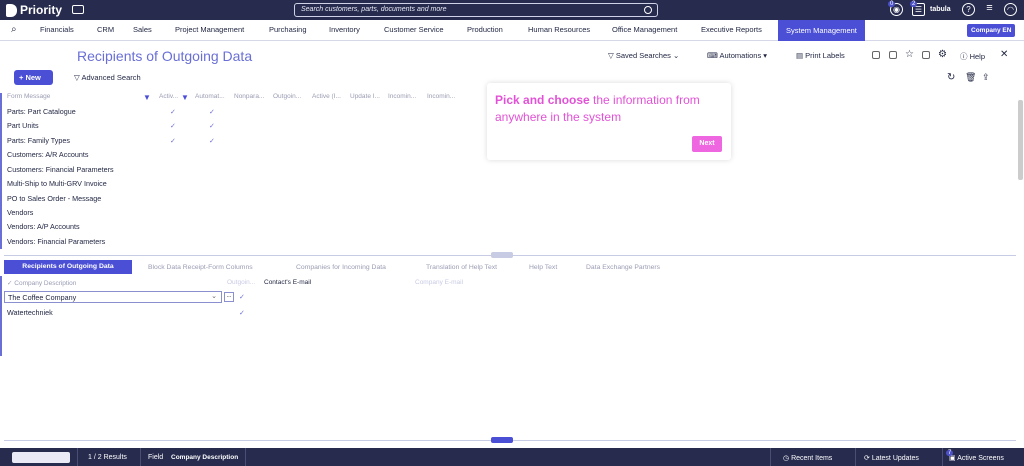  What do you see at coordinates (644, 29) in the screenshot?
I see `menu-office-management: Office Management` at bounding box center [644, 29].